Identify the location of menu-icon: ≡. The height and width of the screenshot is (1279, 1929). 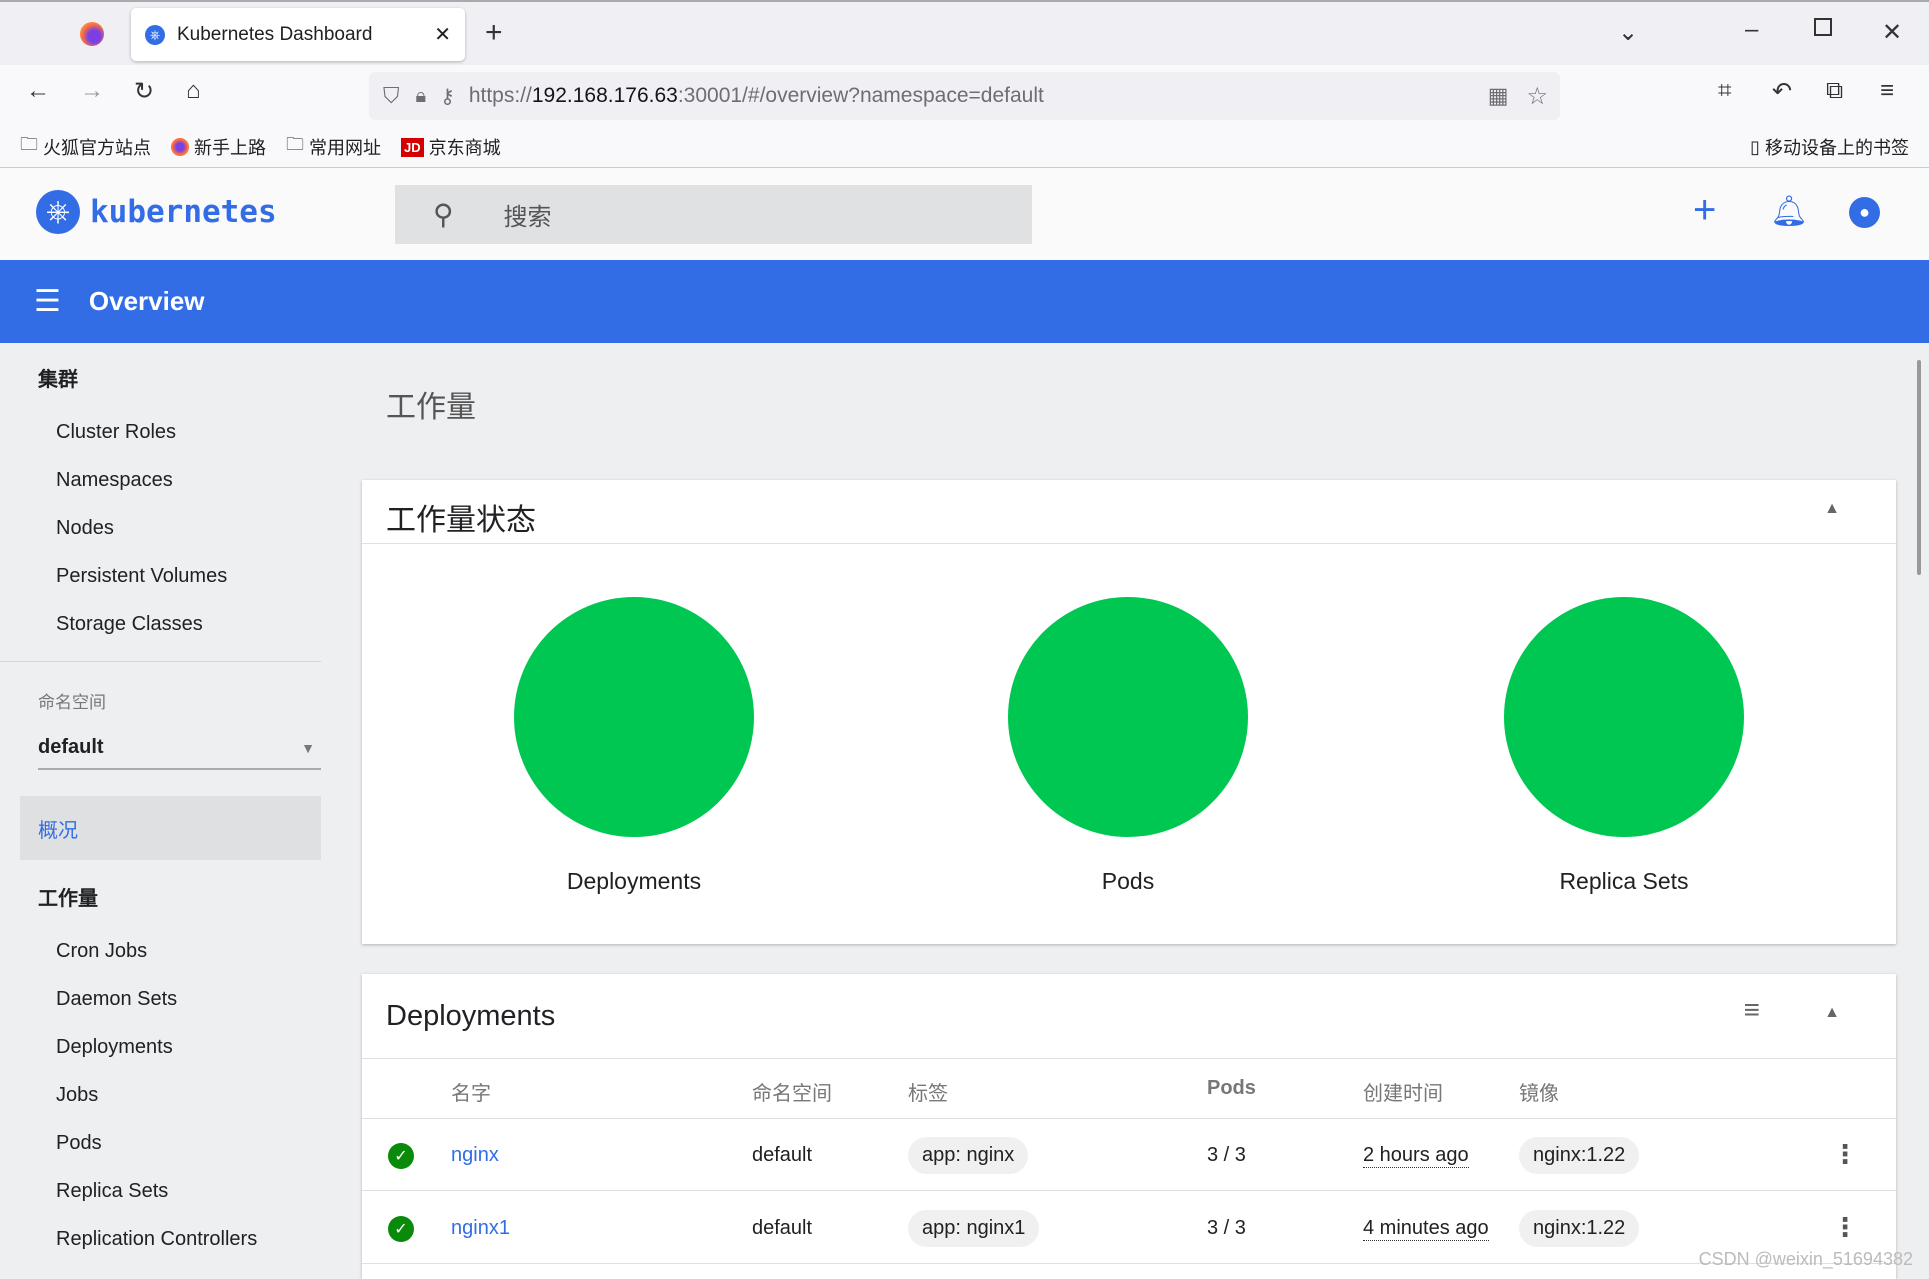
(1887, 91).